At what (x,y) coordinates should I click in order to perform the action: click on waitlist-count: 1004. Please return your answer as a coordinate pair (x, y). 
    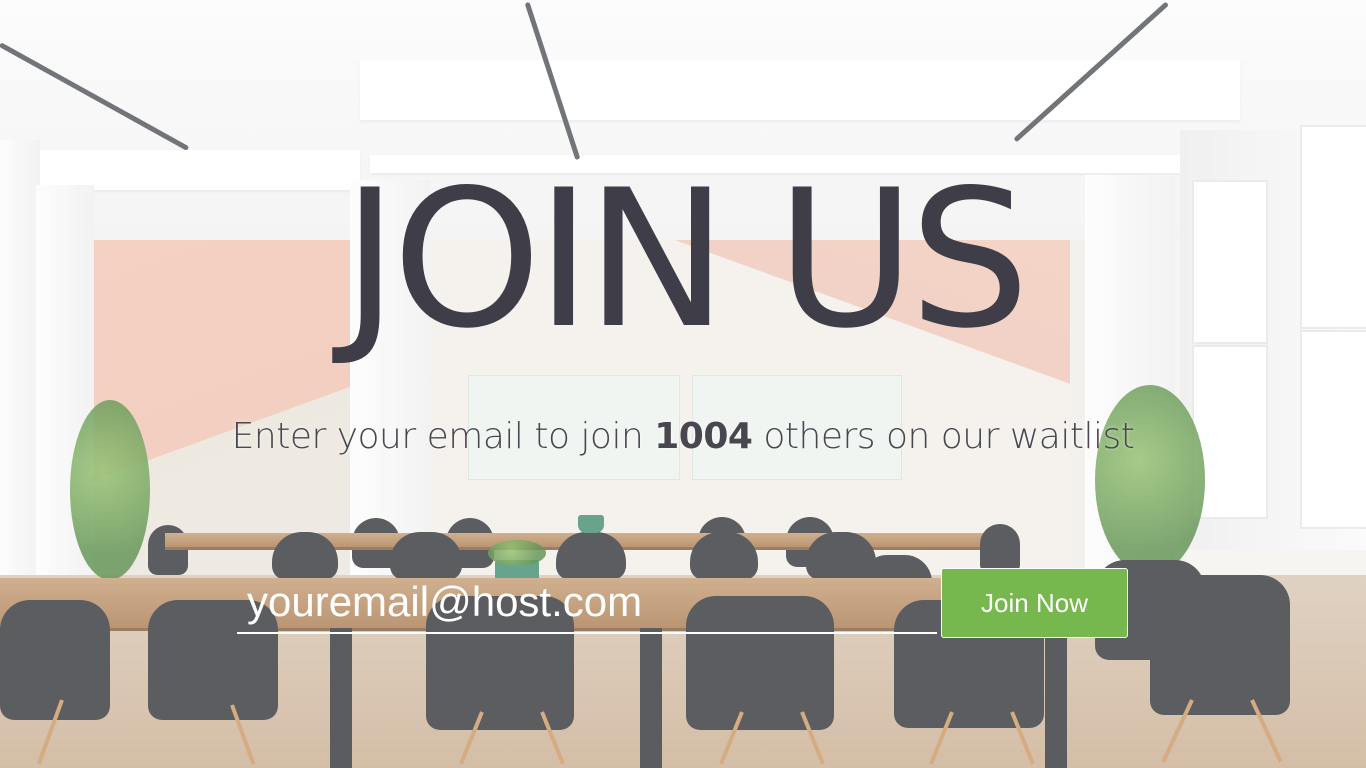
    Looking at the image, I should click on (703, 436).